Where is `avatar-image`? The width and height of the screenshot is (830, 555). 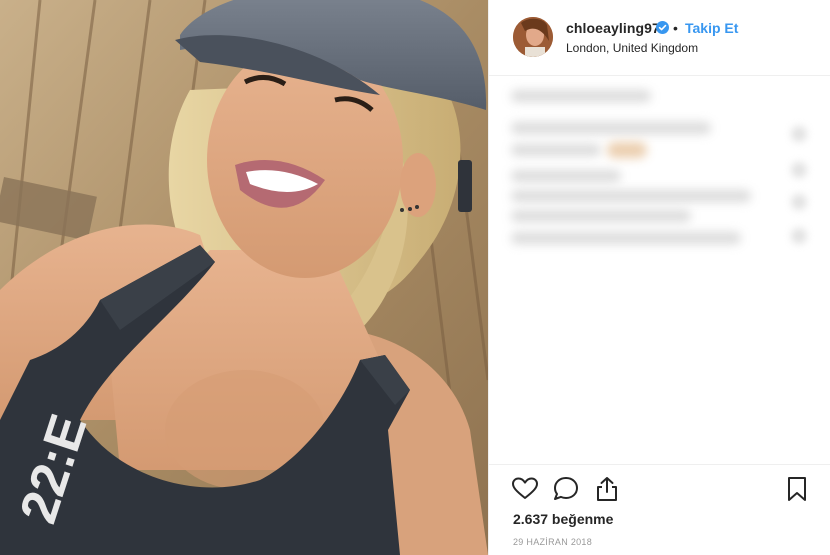 avatar-image is located at coordinates (533, 37).